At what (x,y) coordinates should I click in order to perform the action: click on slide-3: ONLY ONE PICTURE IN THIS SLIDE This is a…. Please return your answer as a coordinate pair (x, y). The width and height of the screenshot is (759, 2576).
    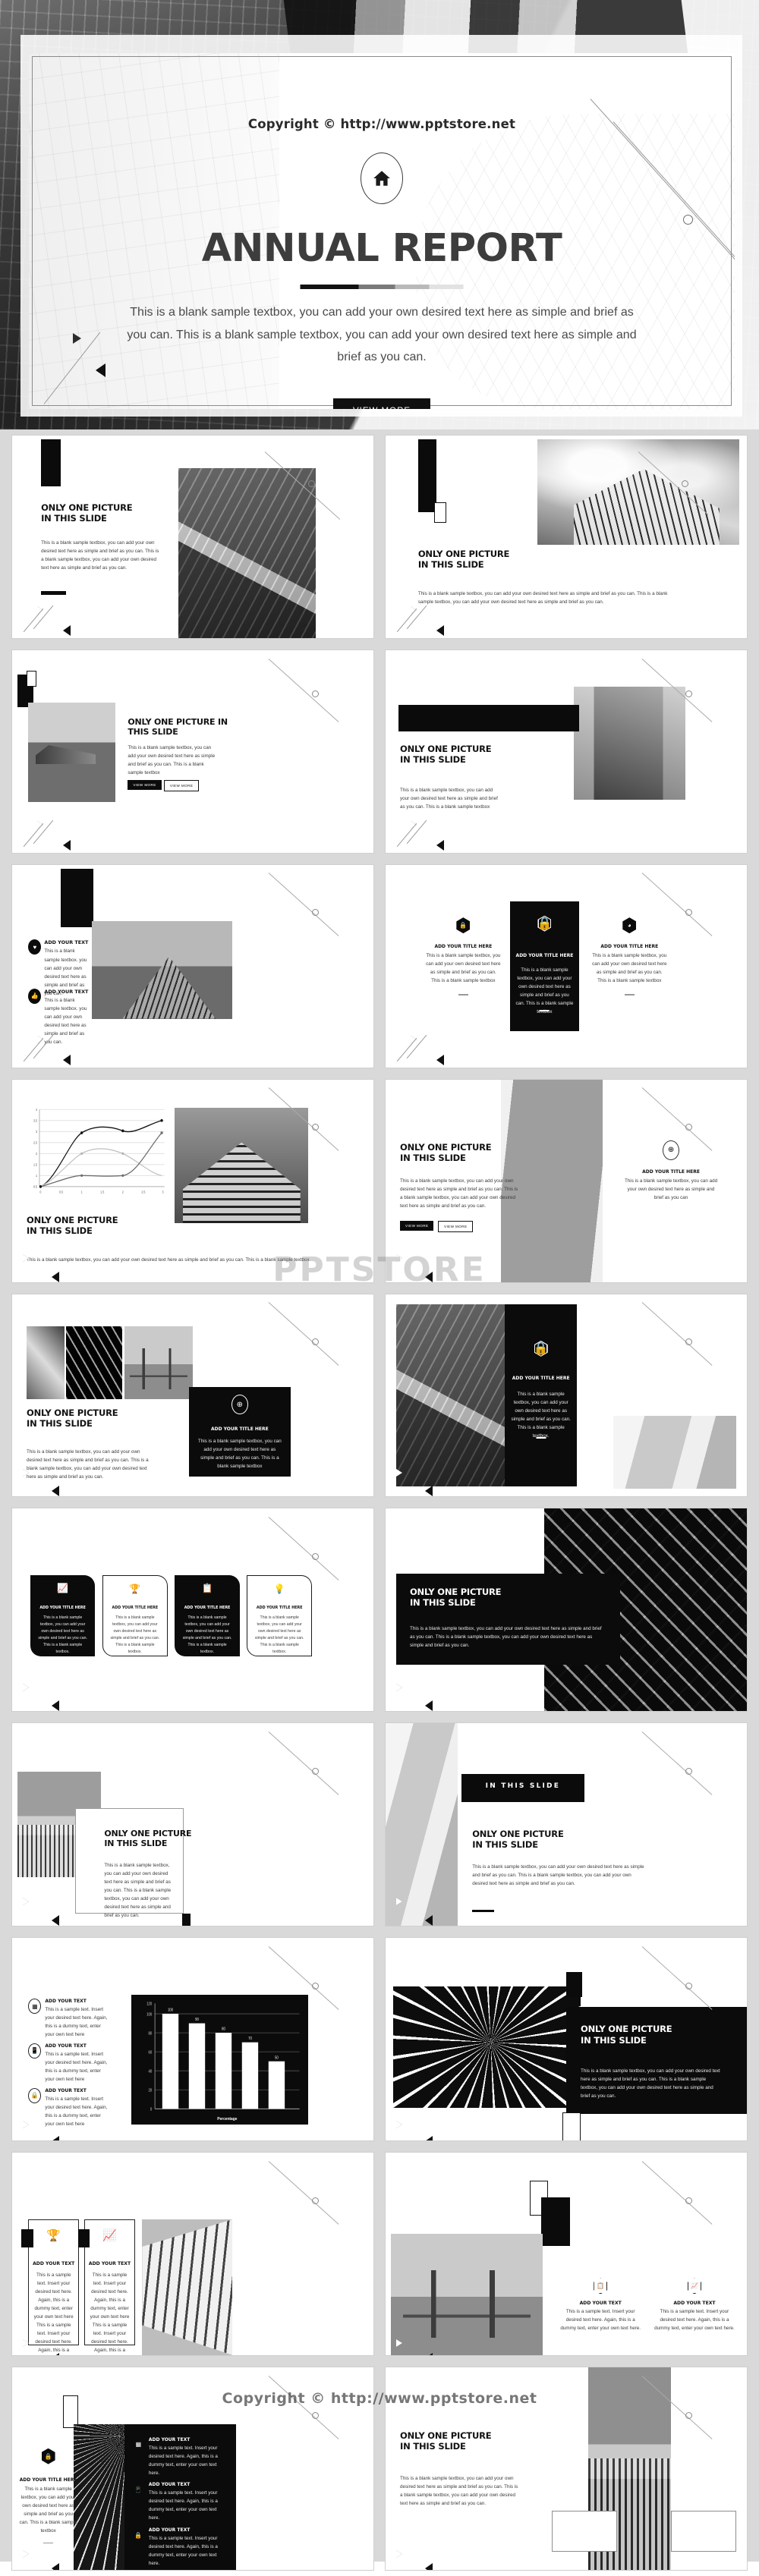
    Looking at the image, I should click on (192, 751).